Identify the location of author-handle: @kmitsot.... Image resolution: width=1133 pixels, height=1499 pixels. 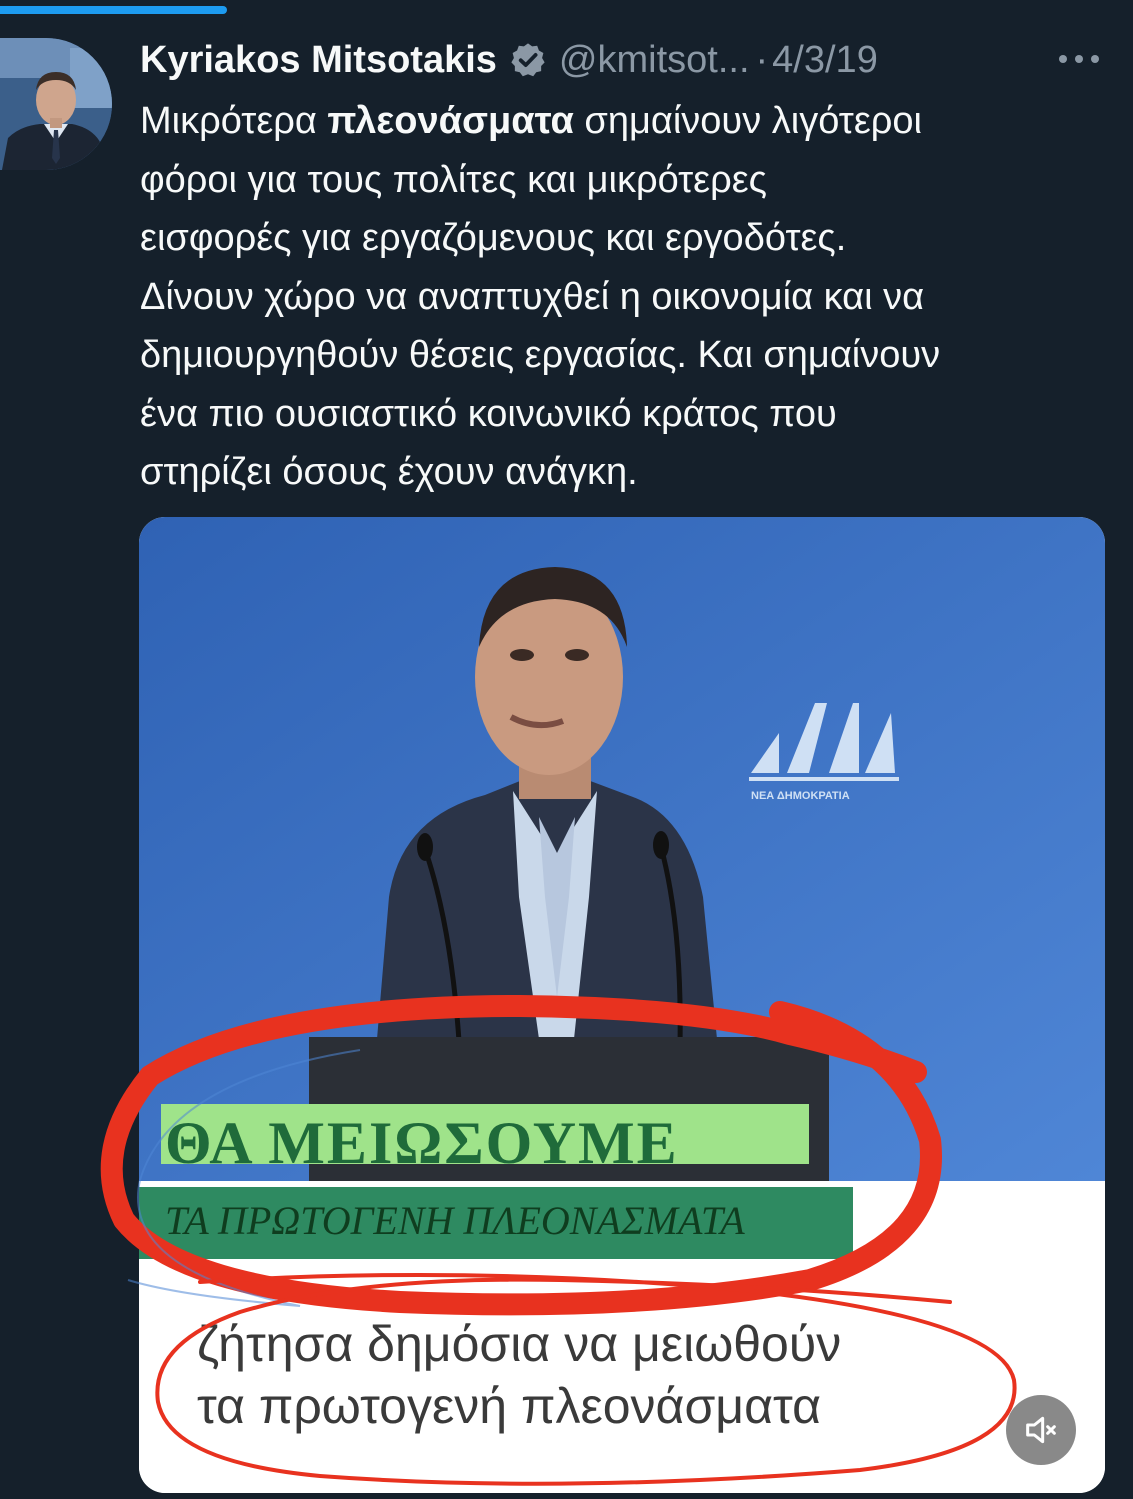
(654, 60).